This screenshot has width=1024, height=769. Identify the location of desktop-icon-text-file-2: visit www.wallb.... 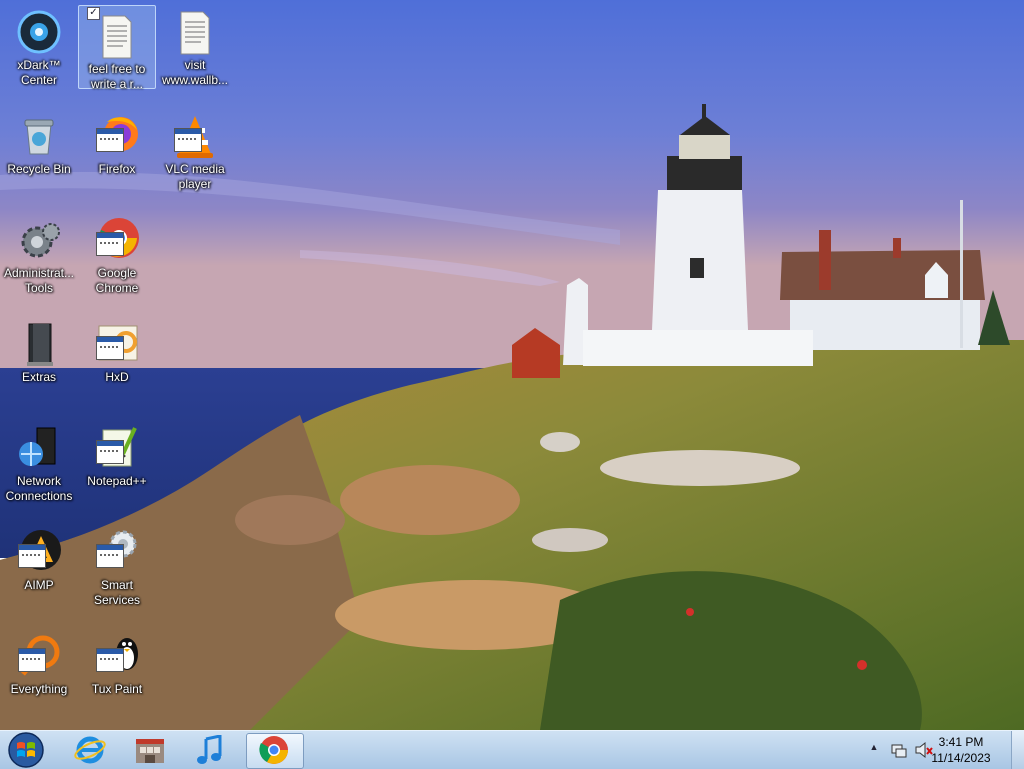
(195, 45).